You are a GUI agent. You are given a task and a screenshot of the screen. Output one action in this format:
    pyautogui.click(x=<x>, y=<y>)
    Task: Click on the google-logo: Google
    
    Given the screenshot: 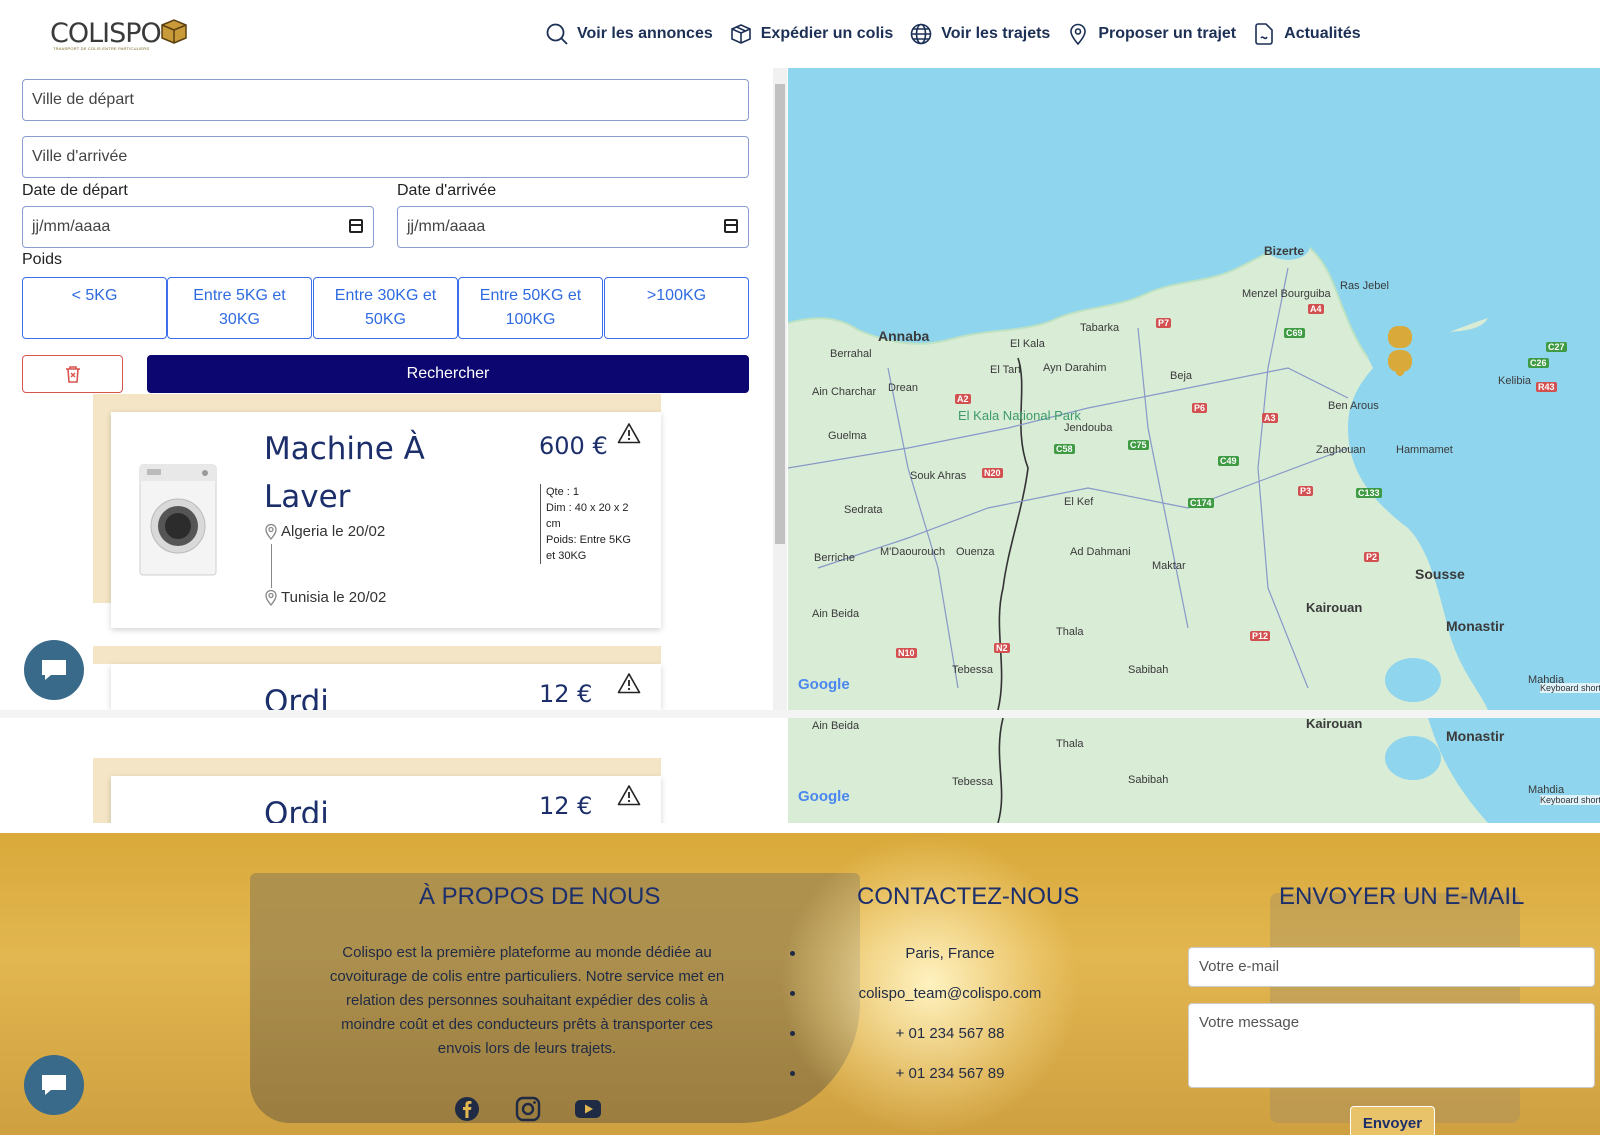 What is the action you would take?
    pyautogui.click(x=824, y=796)
    